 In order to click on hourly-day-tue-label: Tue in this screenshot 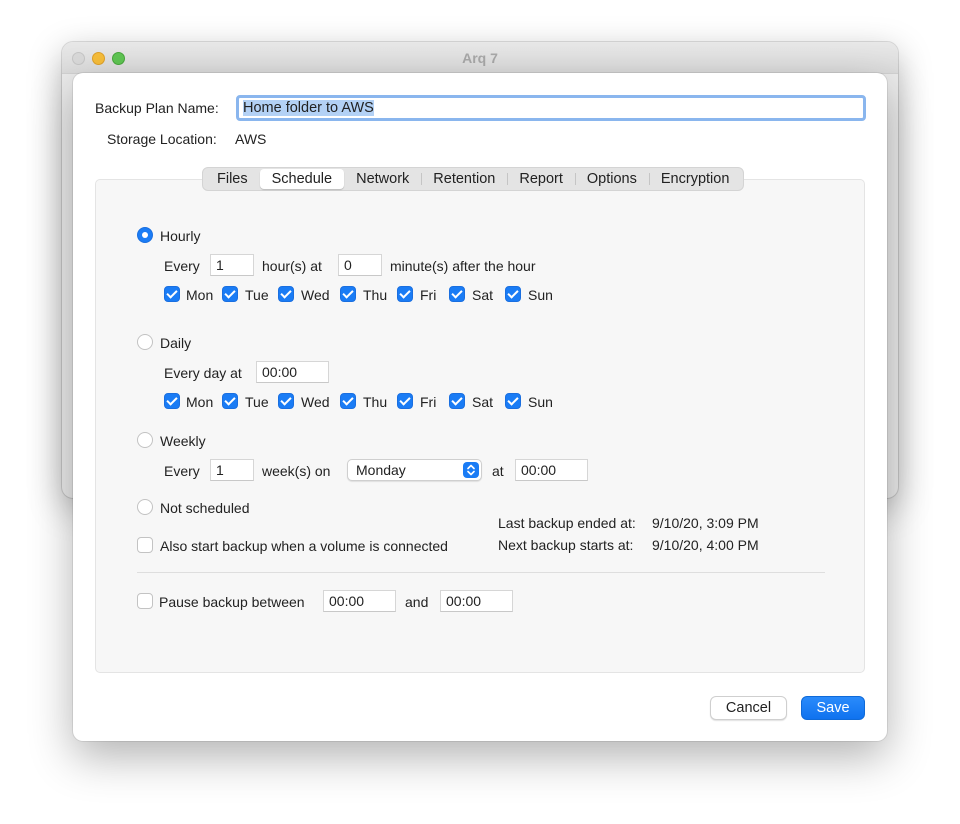, I will do `click(257, 295)`.